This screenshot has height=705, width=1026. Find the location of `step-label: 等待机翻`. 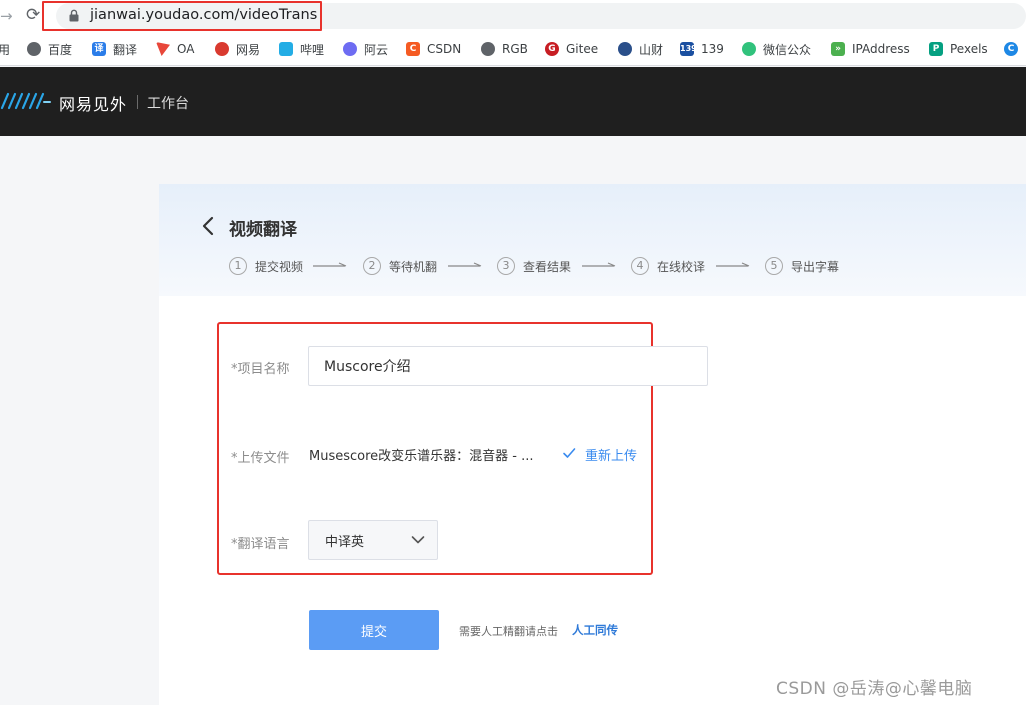

step-label: 等待机翻 is located at coordinates (413, 266).